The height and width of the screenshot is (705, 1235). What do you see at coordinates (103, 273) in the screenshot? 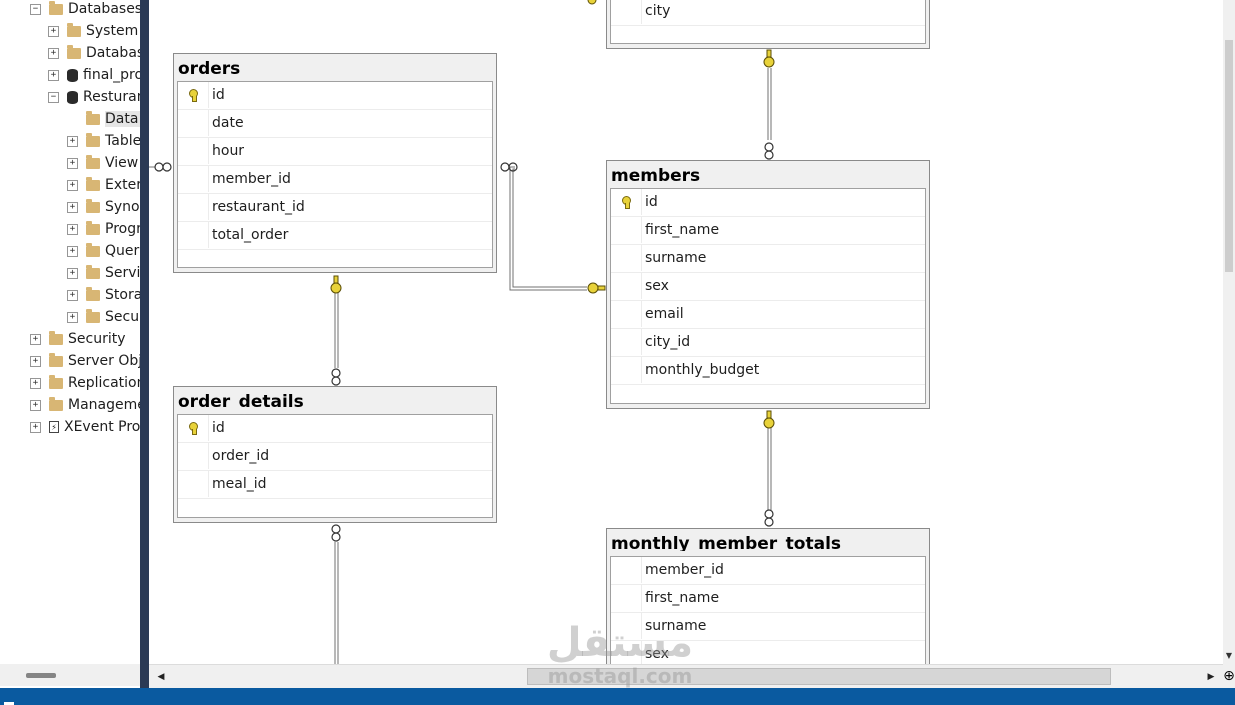
I see `tree-node-servi: + Servi` at bounding box center [103, 273].